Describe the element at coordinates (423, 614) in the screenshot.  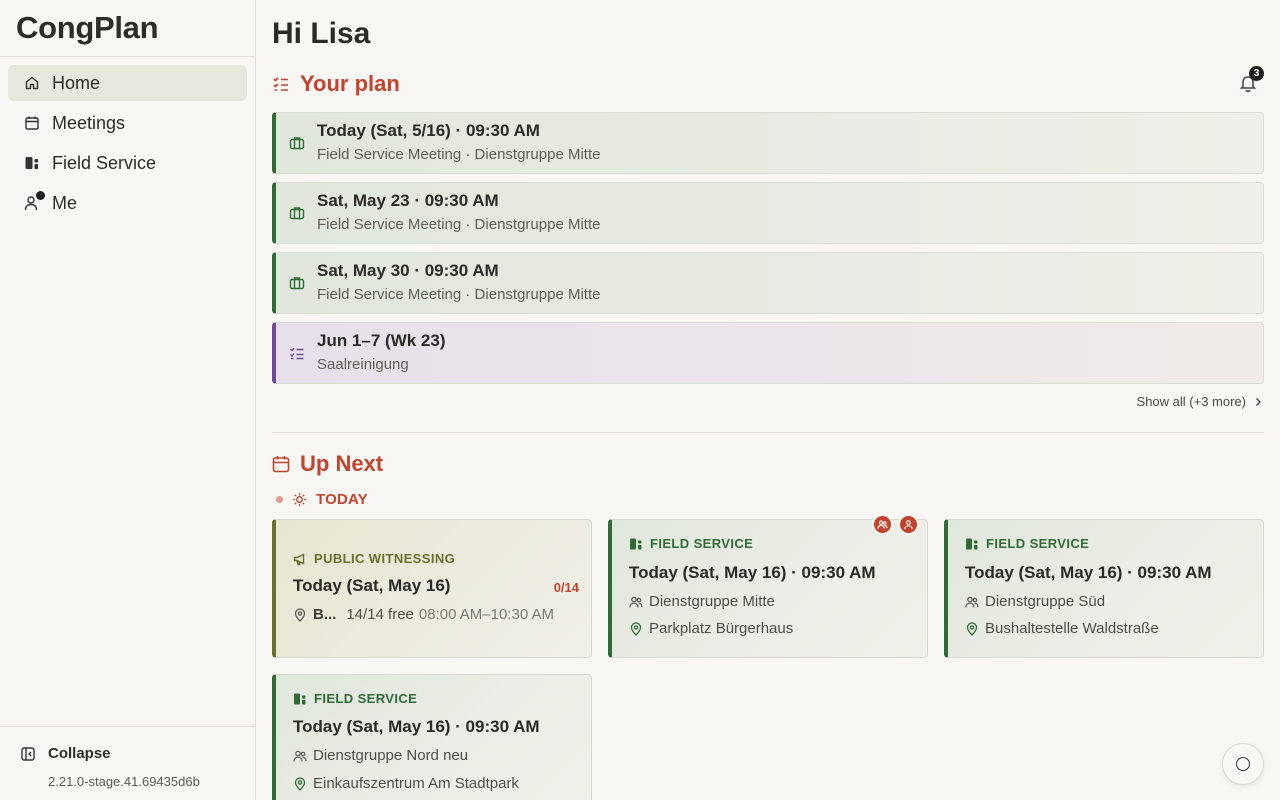
I see `card-location-line: B... 14/14 free 08:00 AM–10:30 AM` at that location.